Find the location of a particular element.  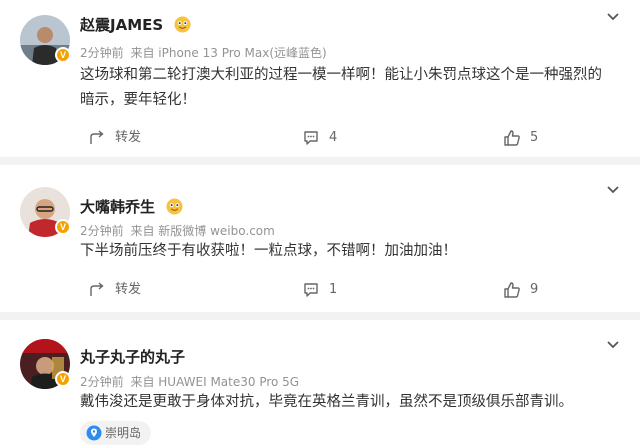

comment-meta: 2分钟前 来自 HUAWEI Mate30 Pro 5G is located at coordinates (191, 381).